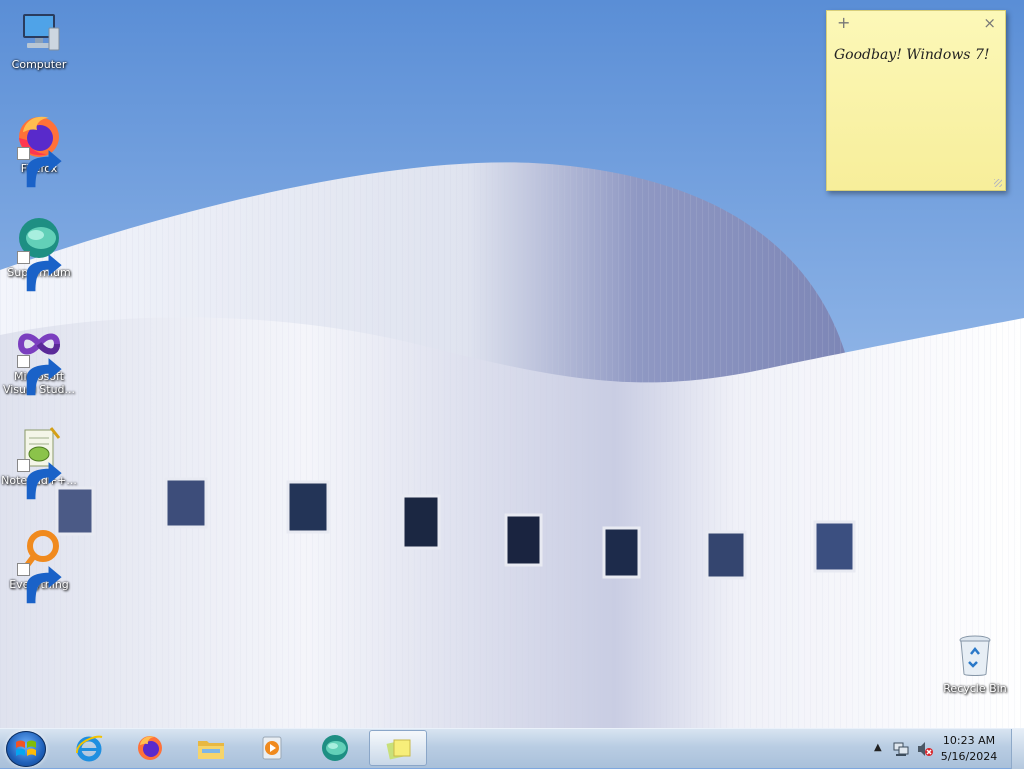  What do you see at coordinates (969, 740) in the screenshot?
I see `clock-time: 10:23 AM` at bounding box center [969, 740].